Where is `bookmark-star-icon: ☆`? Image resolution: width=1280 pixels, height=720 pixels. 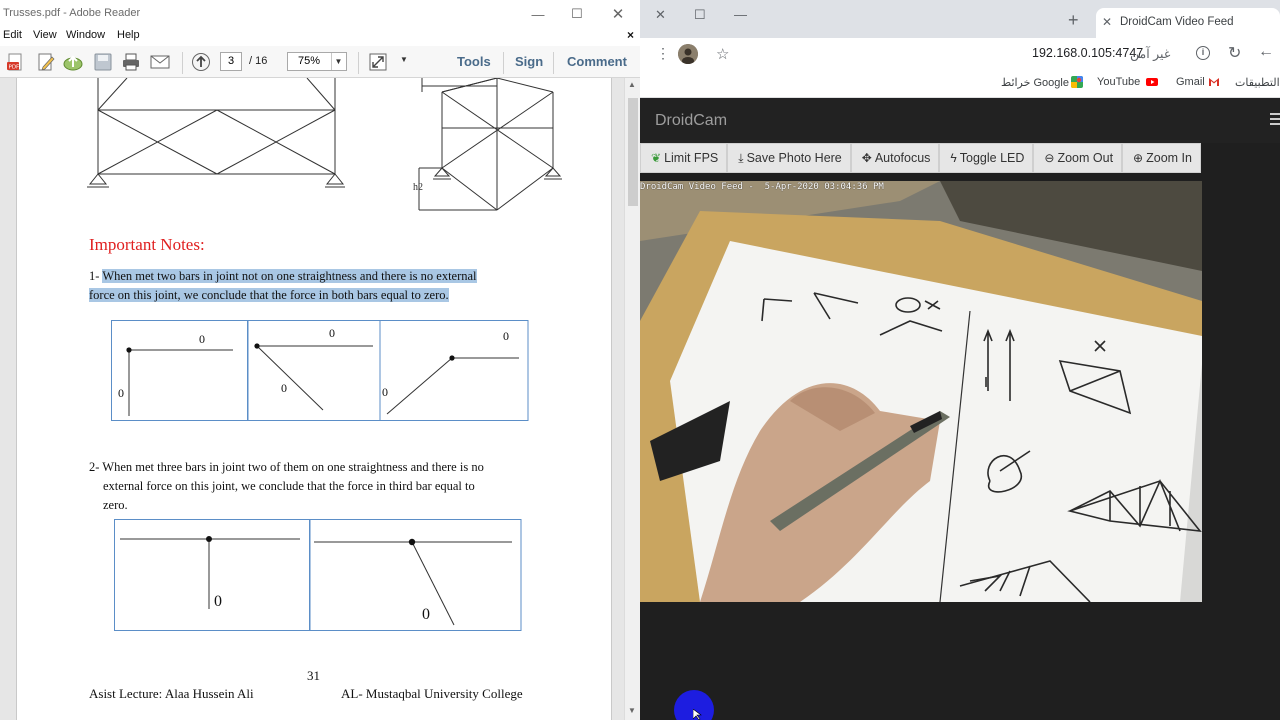 bookmark-star-icon: ☆ is located at coordinates (722, 54).